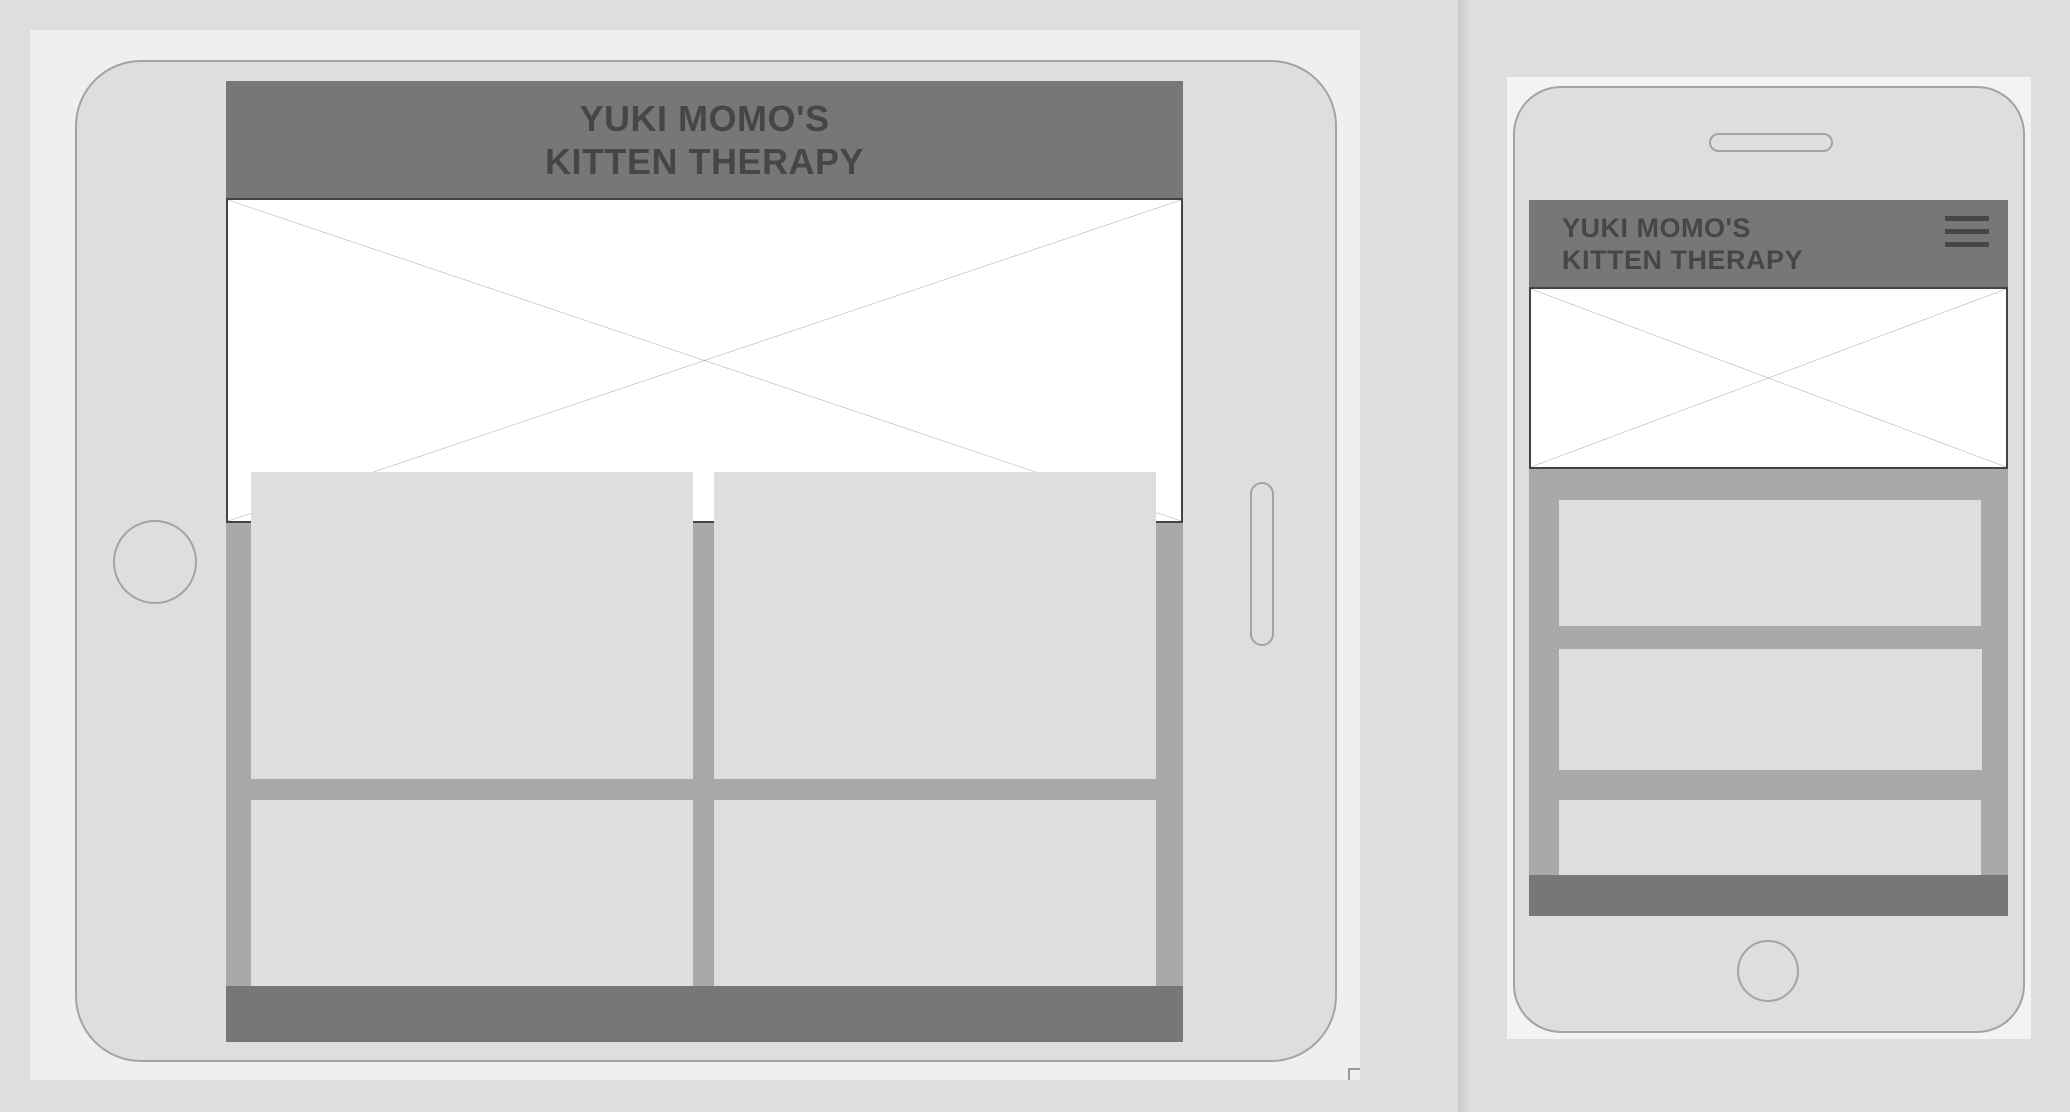 This screenshot has width=2070, height=1112. I want to click on phone-footer, so click(1768, 895).